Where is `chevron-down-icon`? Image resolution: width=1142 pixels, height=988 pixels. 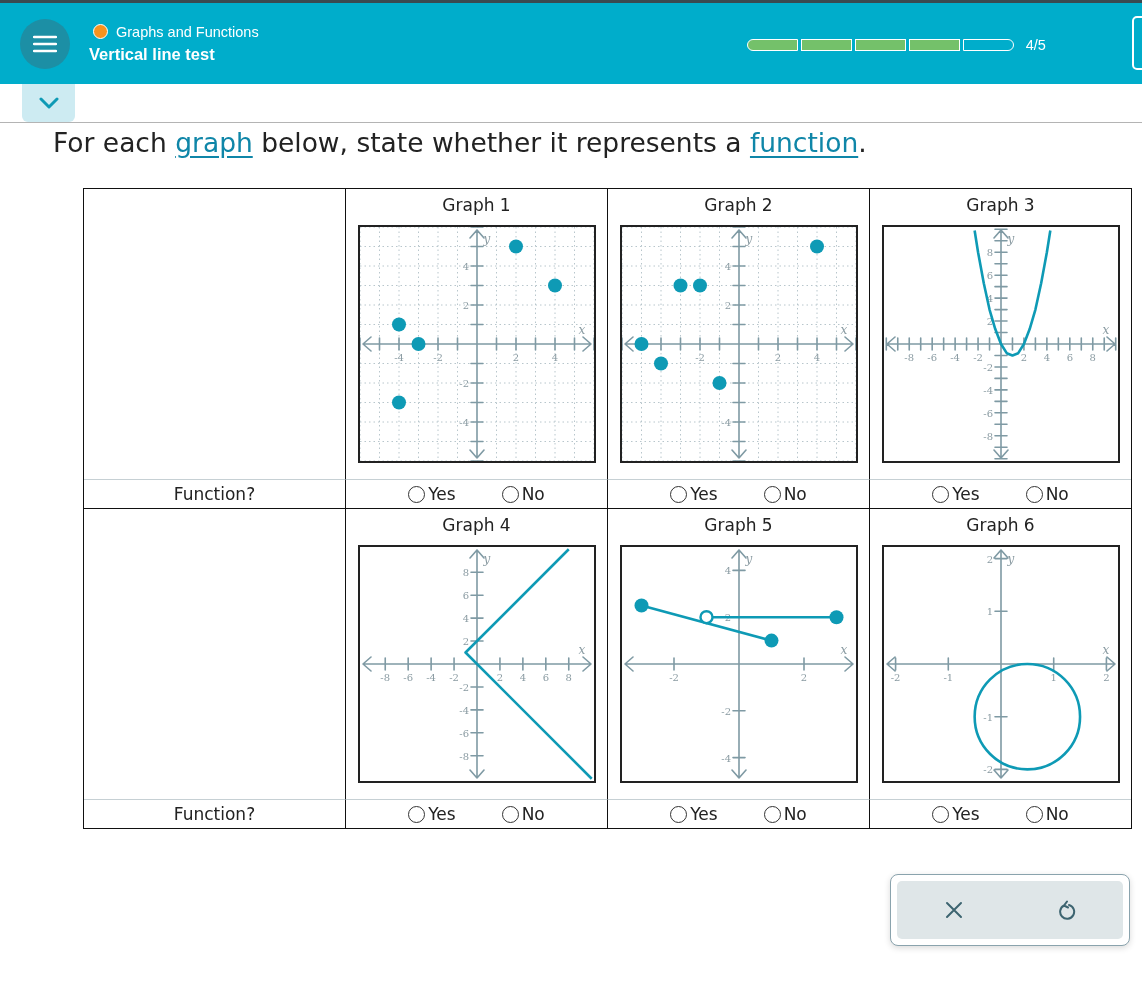
chevron-down-icon is located at coordinates (48, 103).